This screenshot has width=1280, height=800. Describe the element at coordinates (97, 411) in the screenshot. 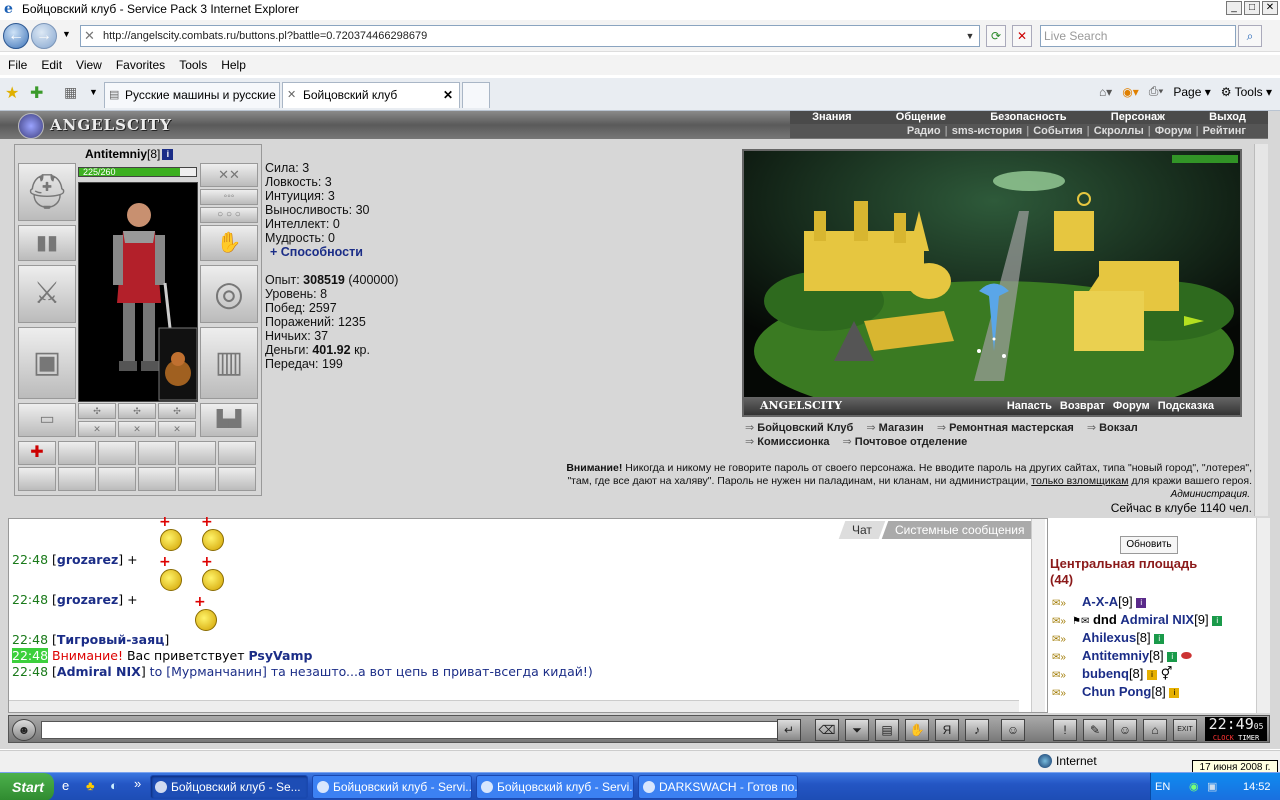

I see `rune-slot-1-icon: ✣` at that location.